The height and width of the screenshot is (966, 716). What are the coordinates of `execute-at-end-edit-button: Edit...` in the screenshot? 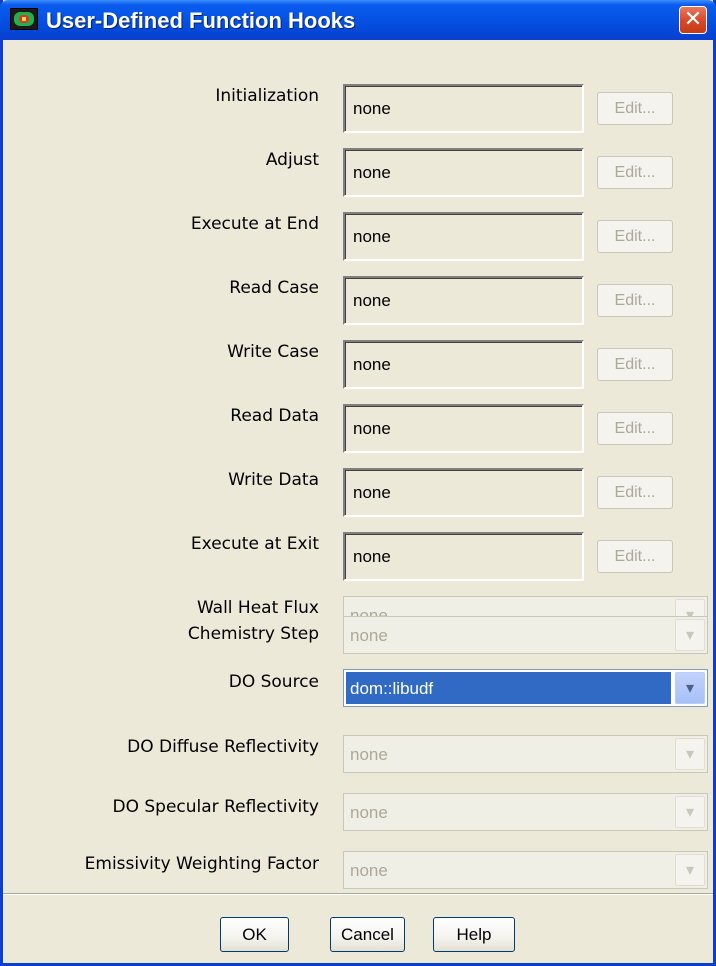 It's located at (635, 236).